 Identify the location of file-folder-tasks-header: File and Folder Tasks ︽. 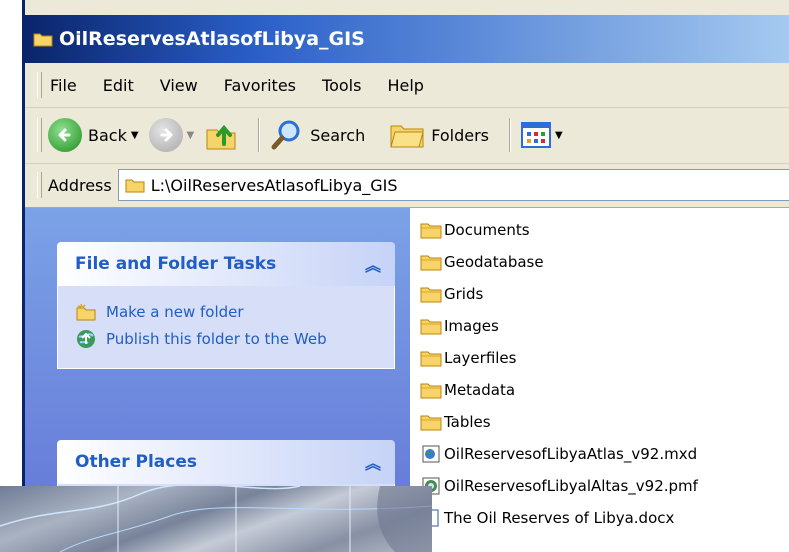
(226, 264).